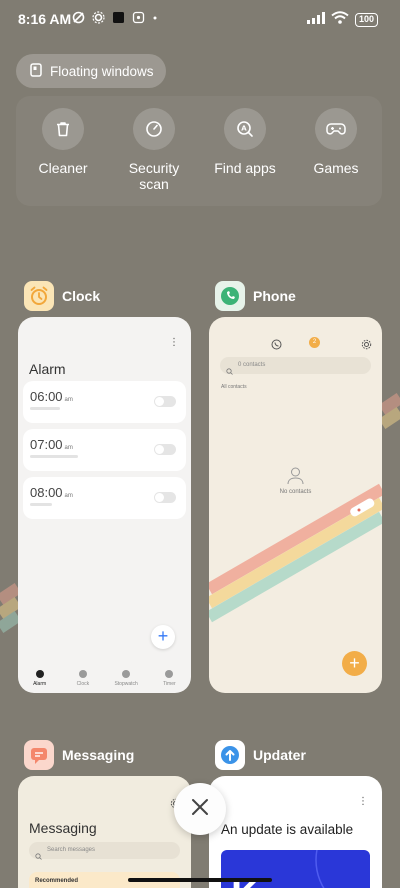  What do you see at coordinates (39, 296) in the screenshot?
I see `alarm-clock-icon` at bounding box center [39, 296].